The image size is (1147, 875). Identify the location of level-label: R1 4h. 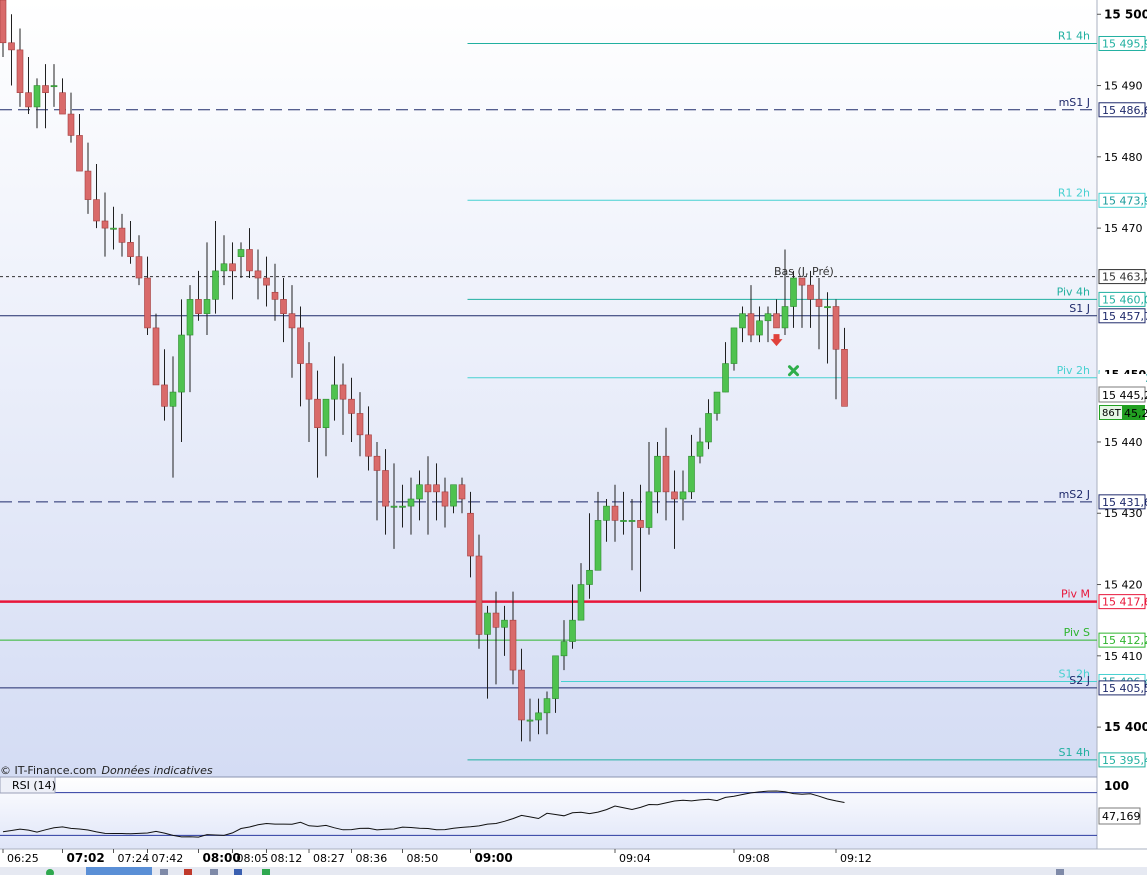
(1074, 35).